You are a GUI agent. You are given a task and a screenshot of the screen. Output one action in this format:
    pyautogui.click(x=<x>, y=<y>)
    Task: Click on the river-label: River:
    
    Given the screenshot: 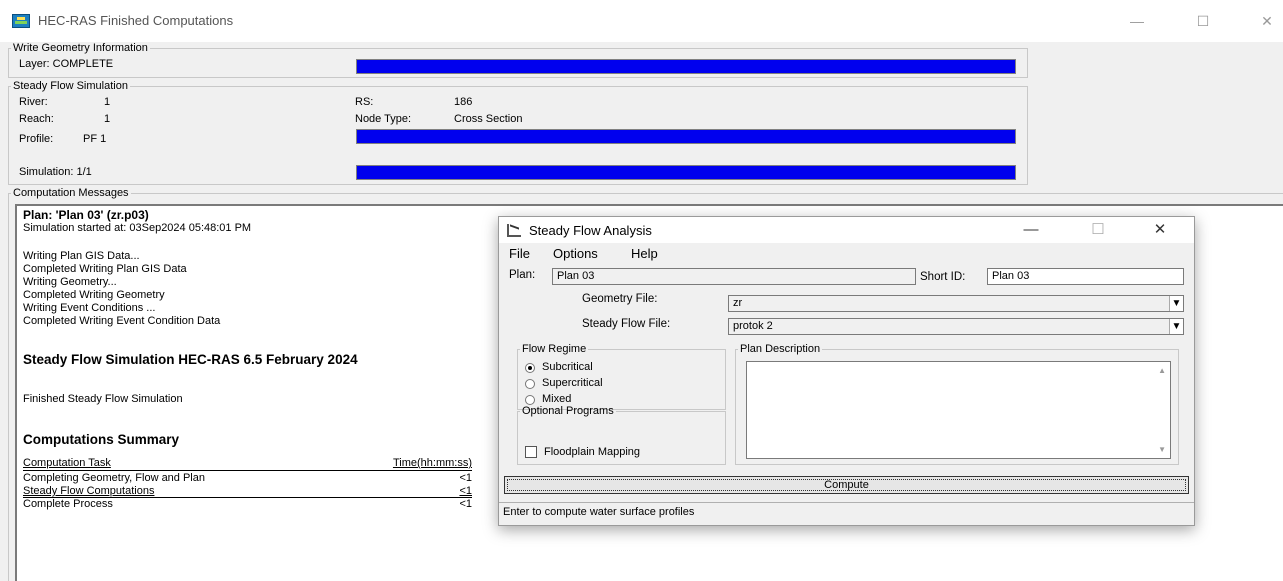 What is the action you would take?
    pyautogui.click(x=33, y=102)
    